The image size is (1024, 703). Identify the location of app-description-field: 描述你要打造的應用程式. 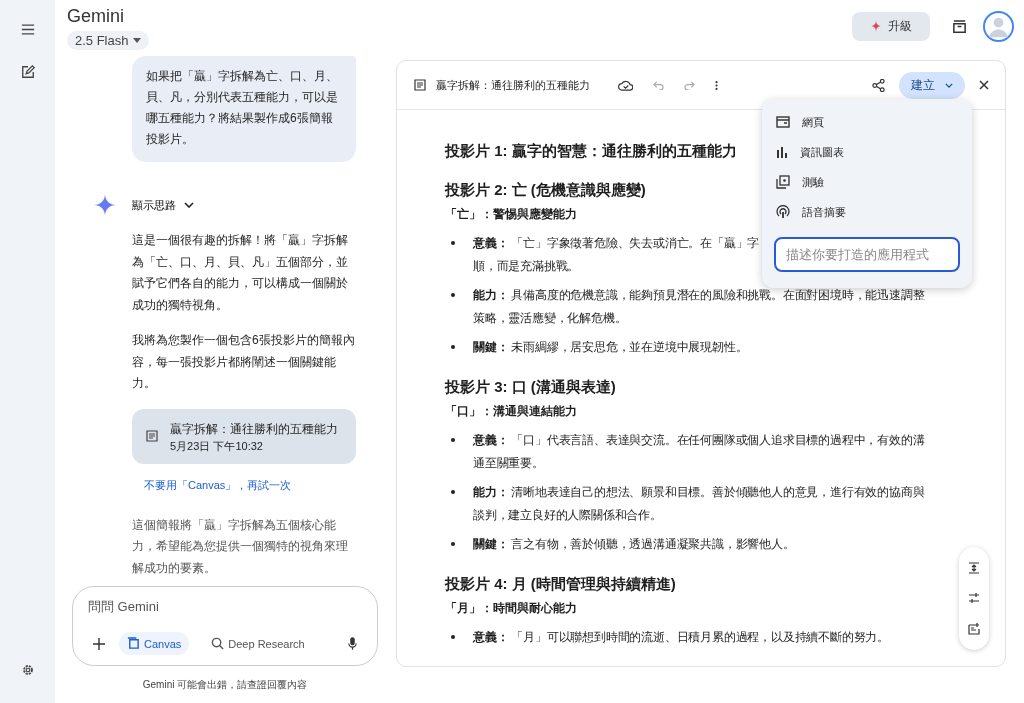
(867, 254).